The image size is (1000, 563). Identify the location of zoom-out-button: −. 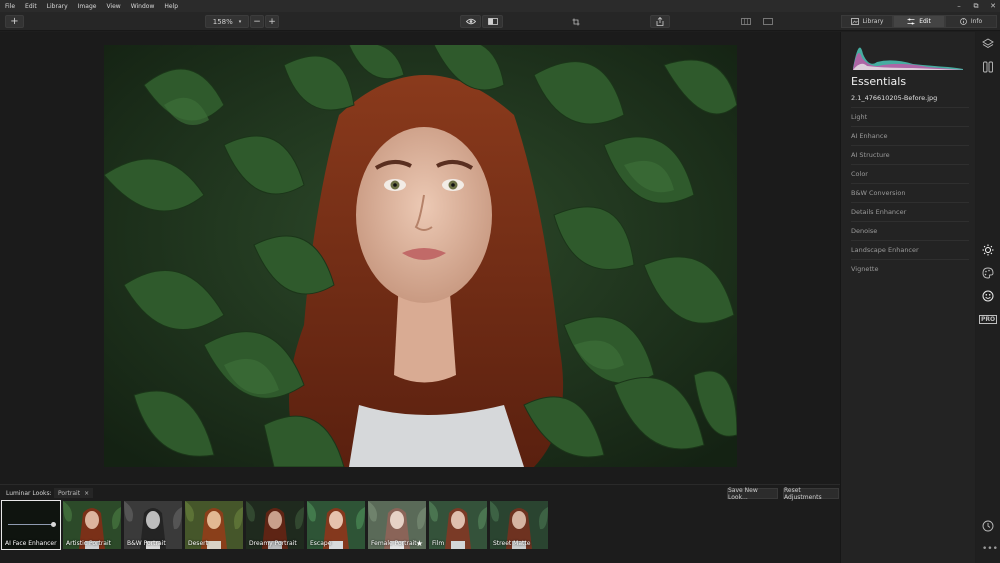
(257, 21).